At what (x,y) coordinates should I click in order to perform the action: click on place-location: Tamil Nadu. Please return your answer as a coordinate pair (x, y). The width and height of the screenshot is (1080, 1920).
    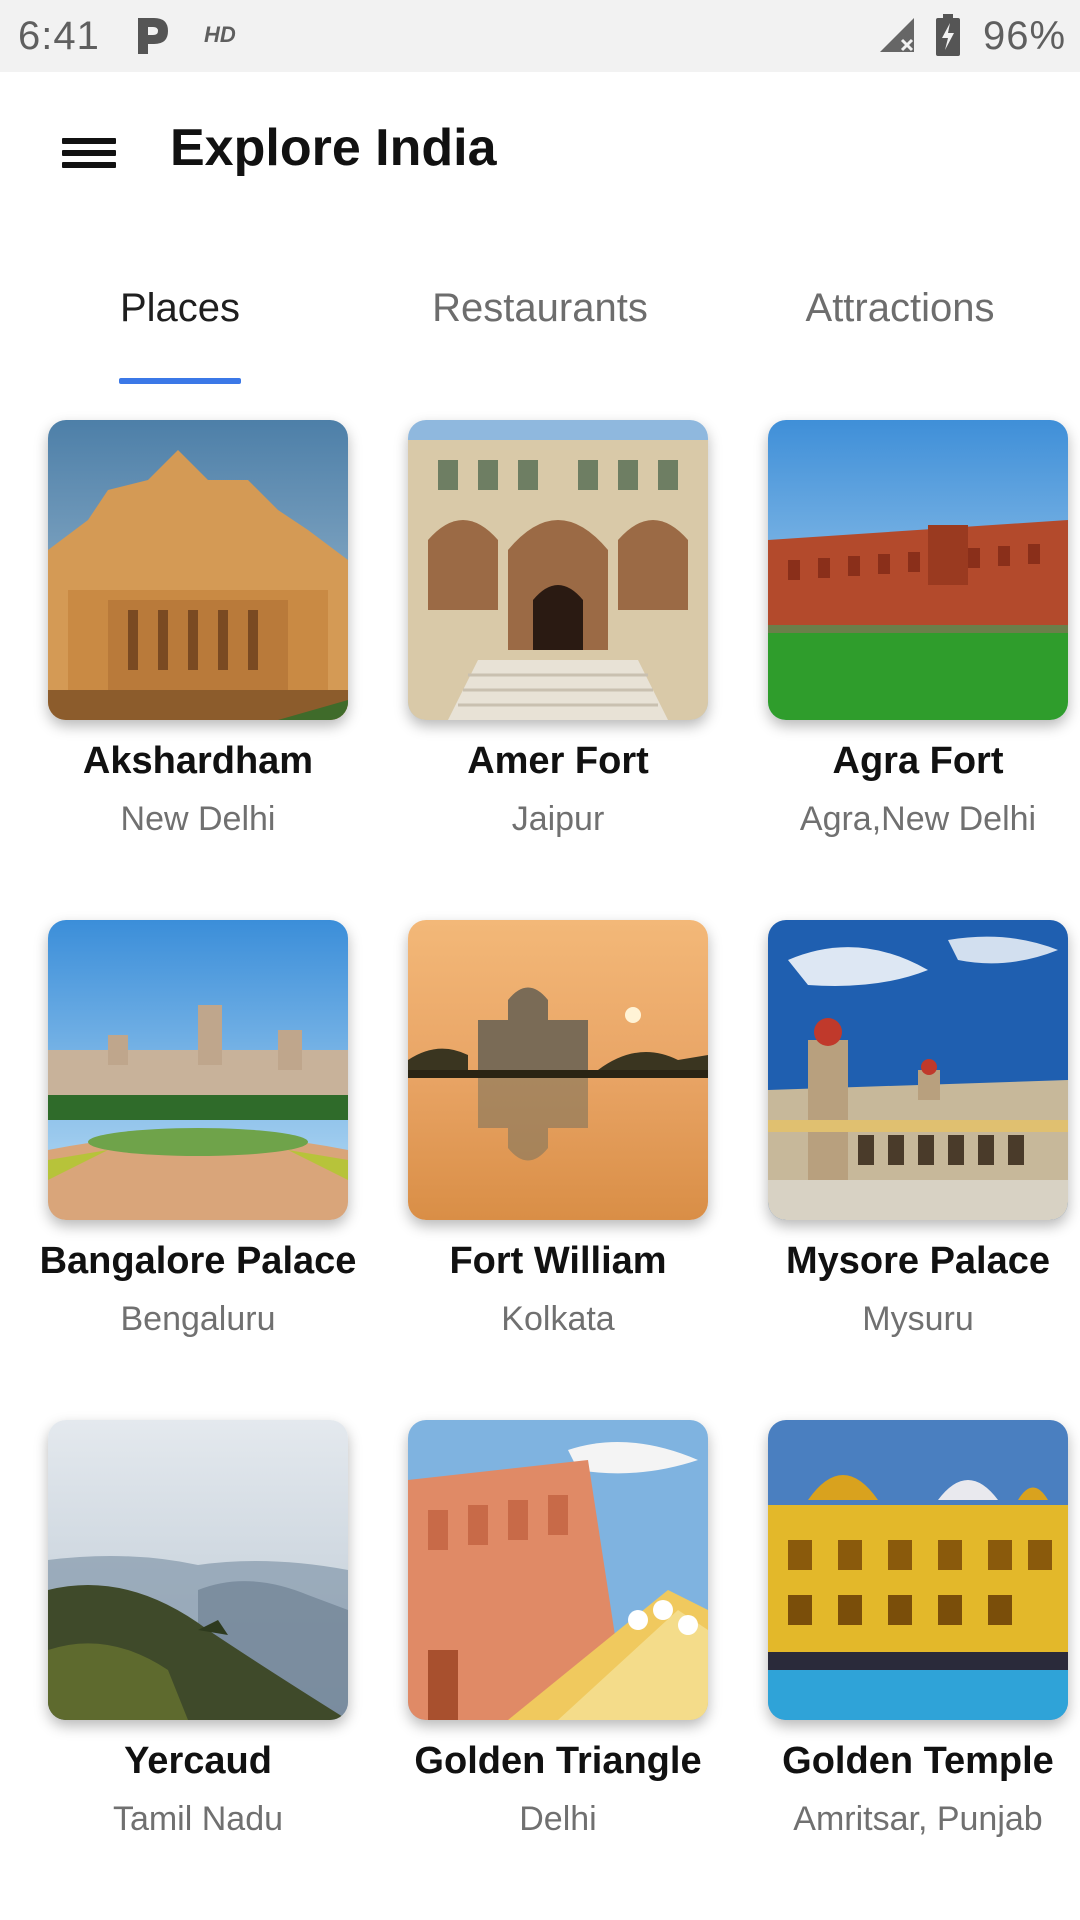
    Looking at the image, I should click on (198, 1819).